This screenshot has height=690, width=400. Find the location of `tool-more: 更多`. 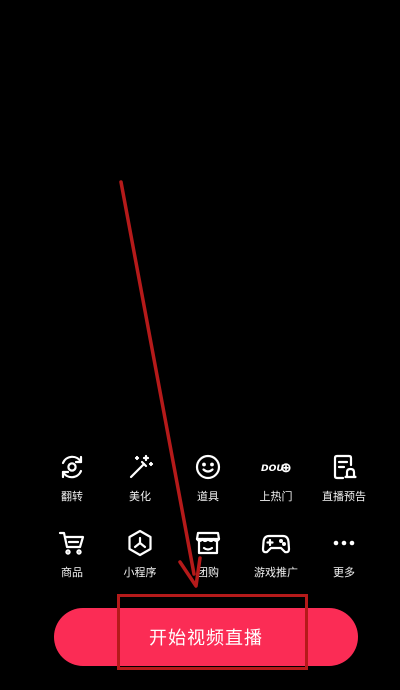

tool-more: 更多 is located at coordinates (344, 562).